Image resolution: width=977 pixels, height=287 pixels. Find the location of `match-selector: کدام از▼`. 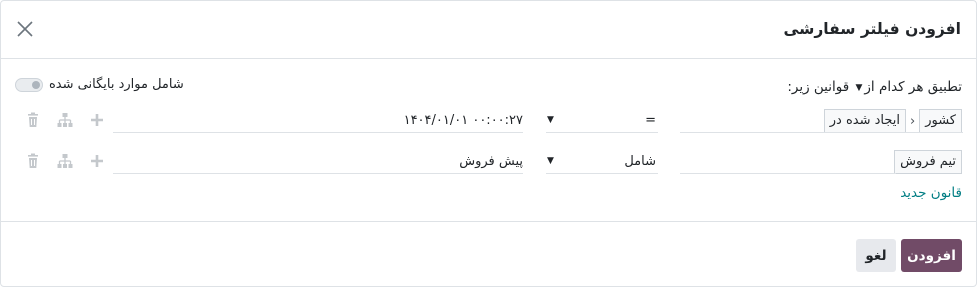

match-selector: کدام از▼ is located at coordinates (878, 87).